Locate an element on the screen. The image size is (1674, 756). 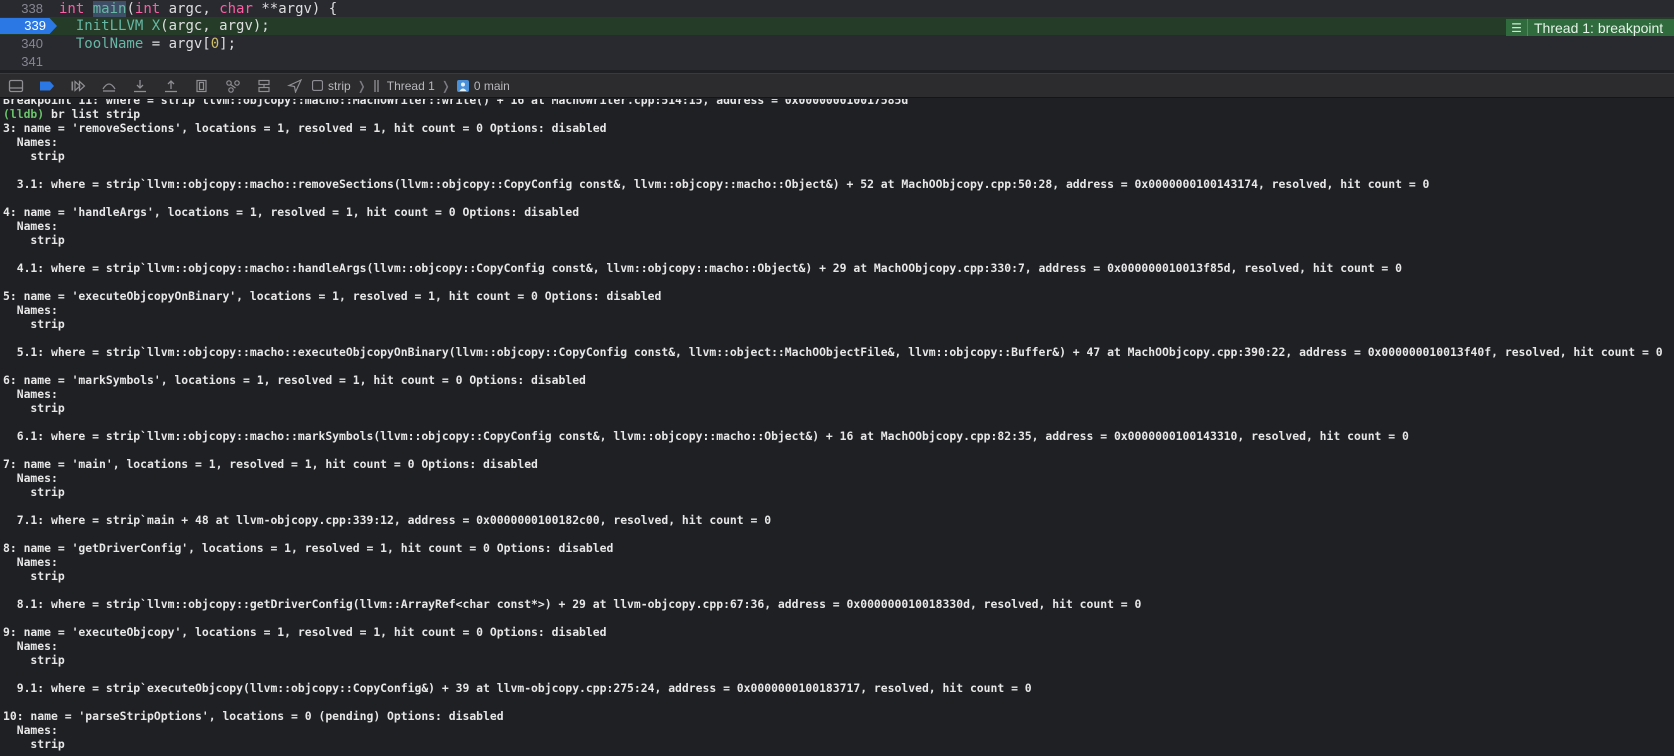
code-token: ]; is located at coordinates (228, 44).